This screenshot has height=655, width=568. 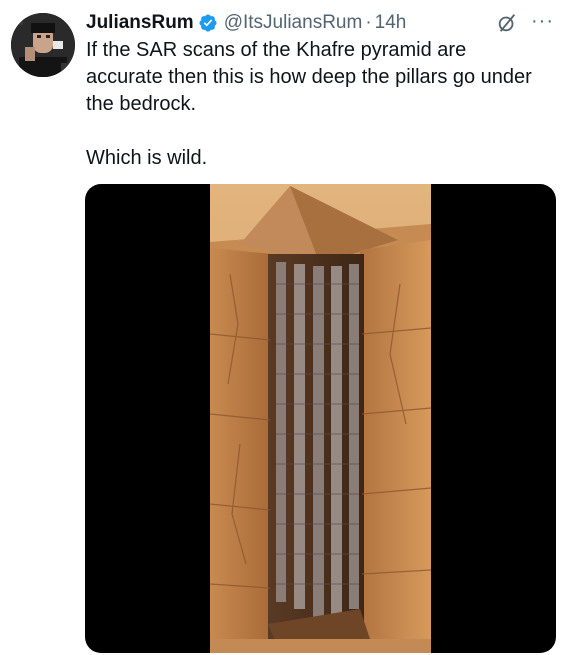 I want to click on display-name: JuliansRum, so click(x=140, y=23).